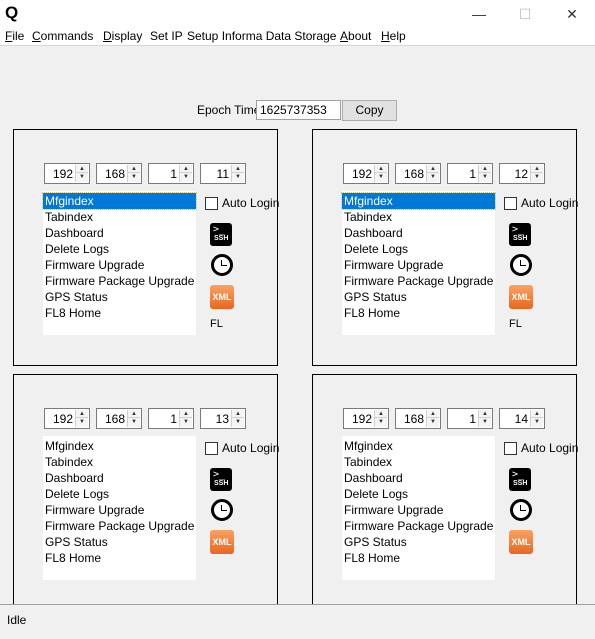  I want to click on maximize-button: ☐, so click(525, 14).